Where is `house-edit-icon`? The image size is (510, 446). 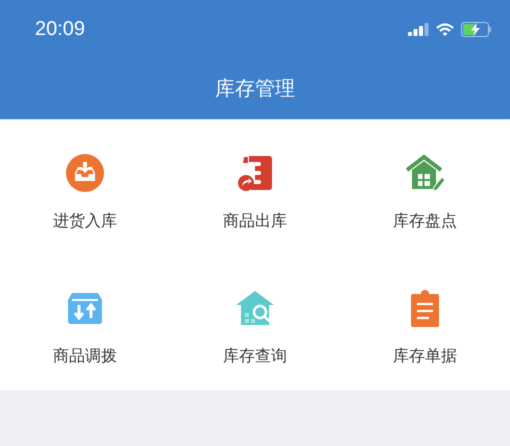
house-edit-icon is located at coordinates (425, 173).